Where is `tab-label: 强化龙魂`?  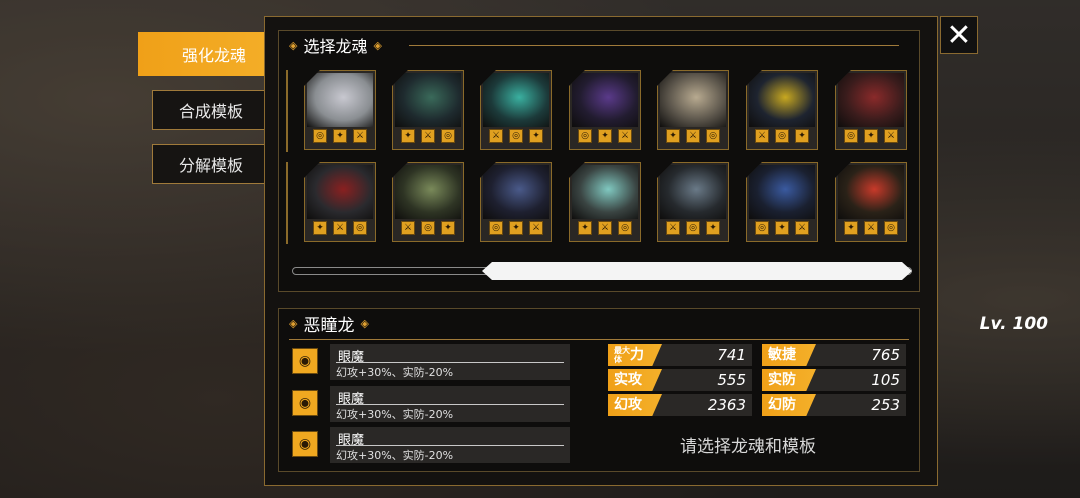 tab-label: 强化龙魂 is located at coordinates (213, 55).